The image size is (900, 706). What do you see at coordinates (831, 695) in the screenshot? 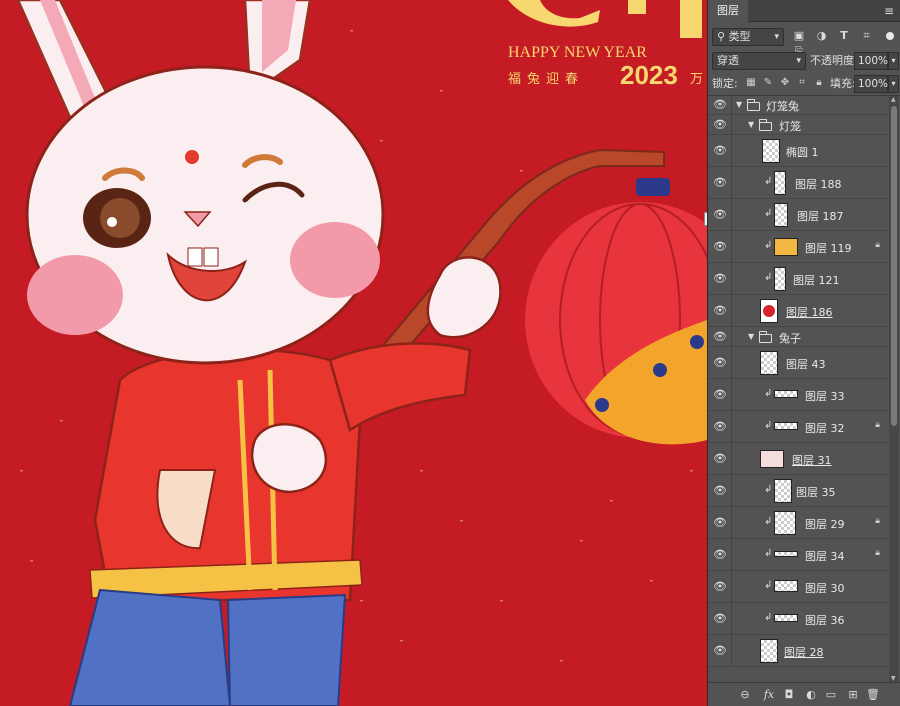
I see `new-group-icon: ▭` at bounding box center [831, 695].